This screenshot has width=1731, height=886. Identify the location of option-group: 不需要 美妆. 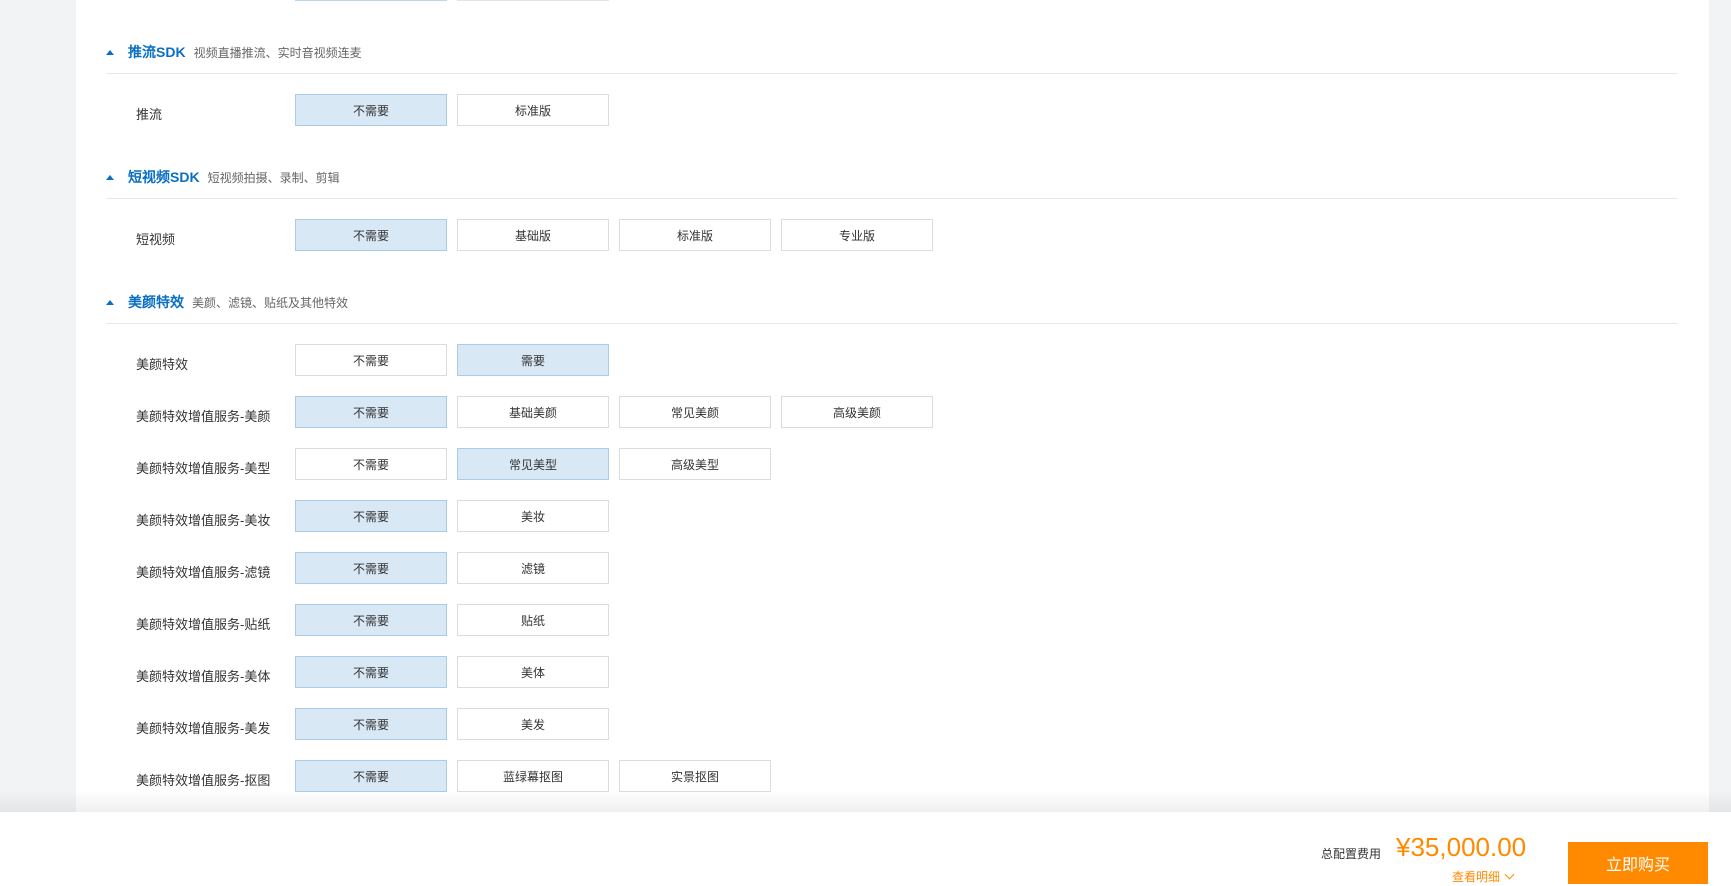
(452, 516).